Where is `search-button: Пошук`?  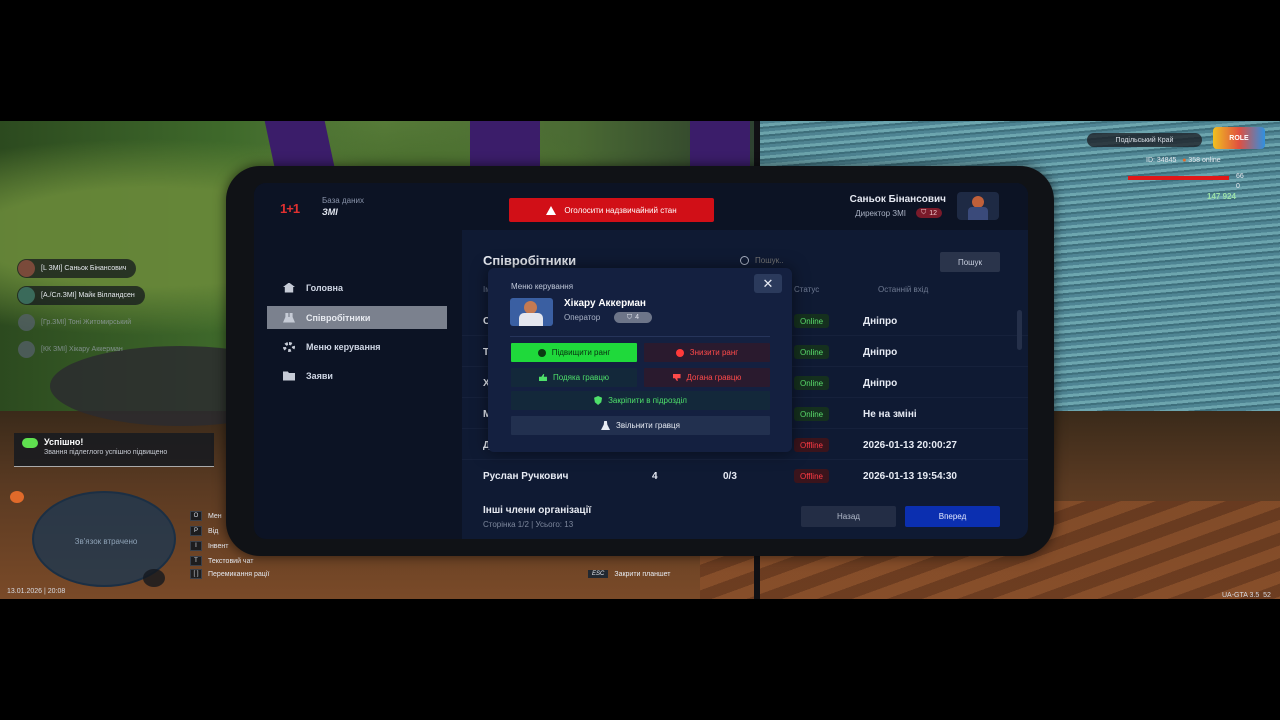
search-button: Пошук is located at coordinates (970, 262).